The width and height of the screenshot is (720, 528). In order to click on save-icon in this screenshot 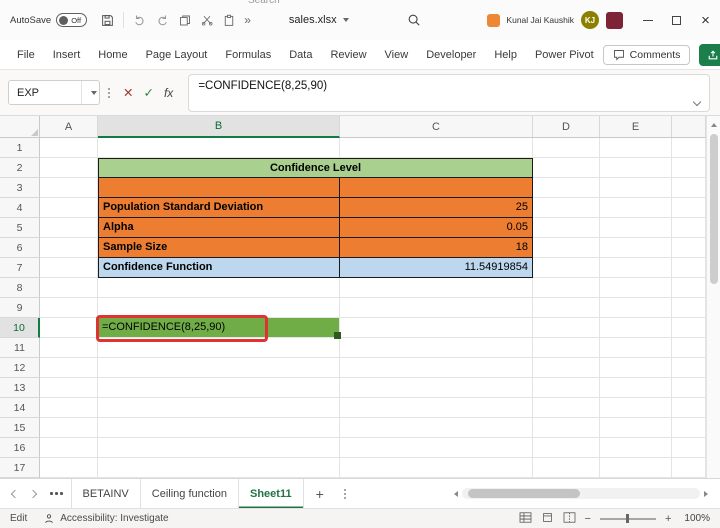, I will do `click(107, 20)`.